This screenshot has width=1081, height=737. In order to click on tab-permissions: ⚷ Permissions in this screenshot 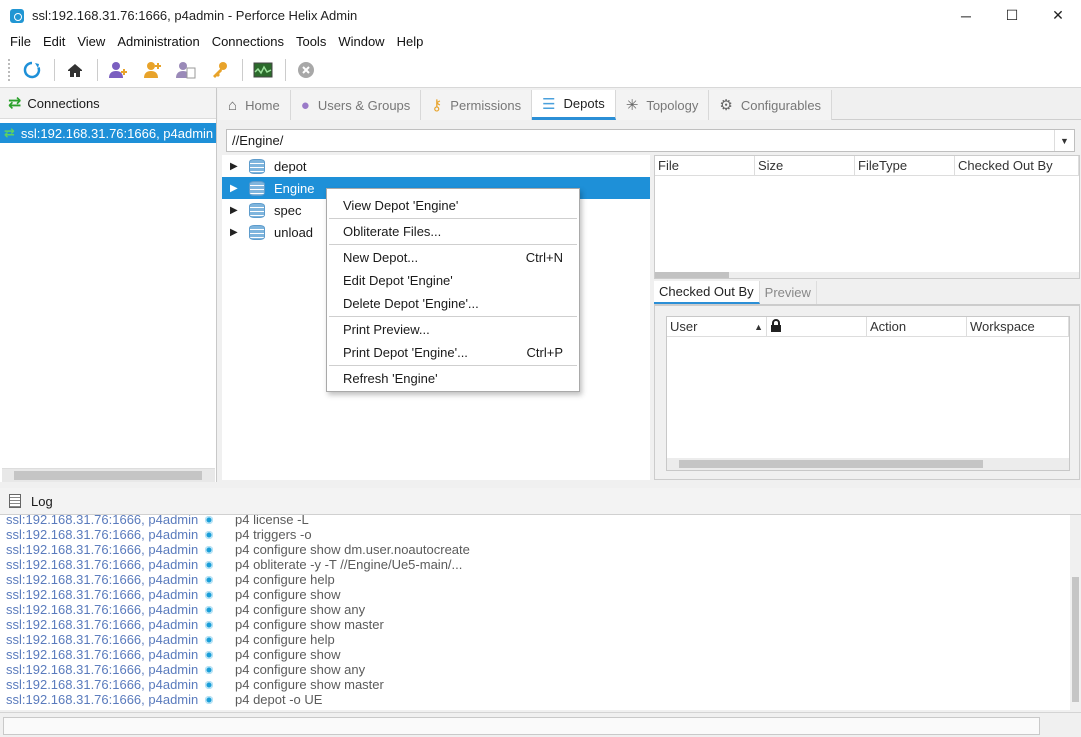, I will do `click(477, 105)`.